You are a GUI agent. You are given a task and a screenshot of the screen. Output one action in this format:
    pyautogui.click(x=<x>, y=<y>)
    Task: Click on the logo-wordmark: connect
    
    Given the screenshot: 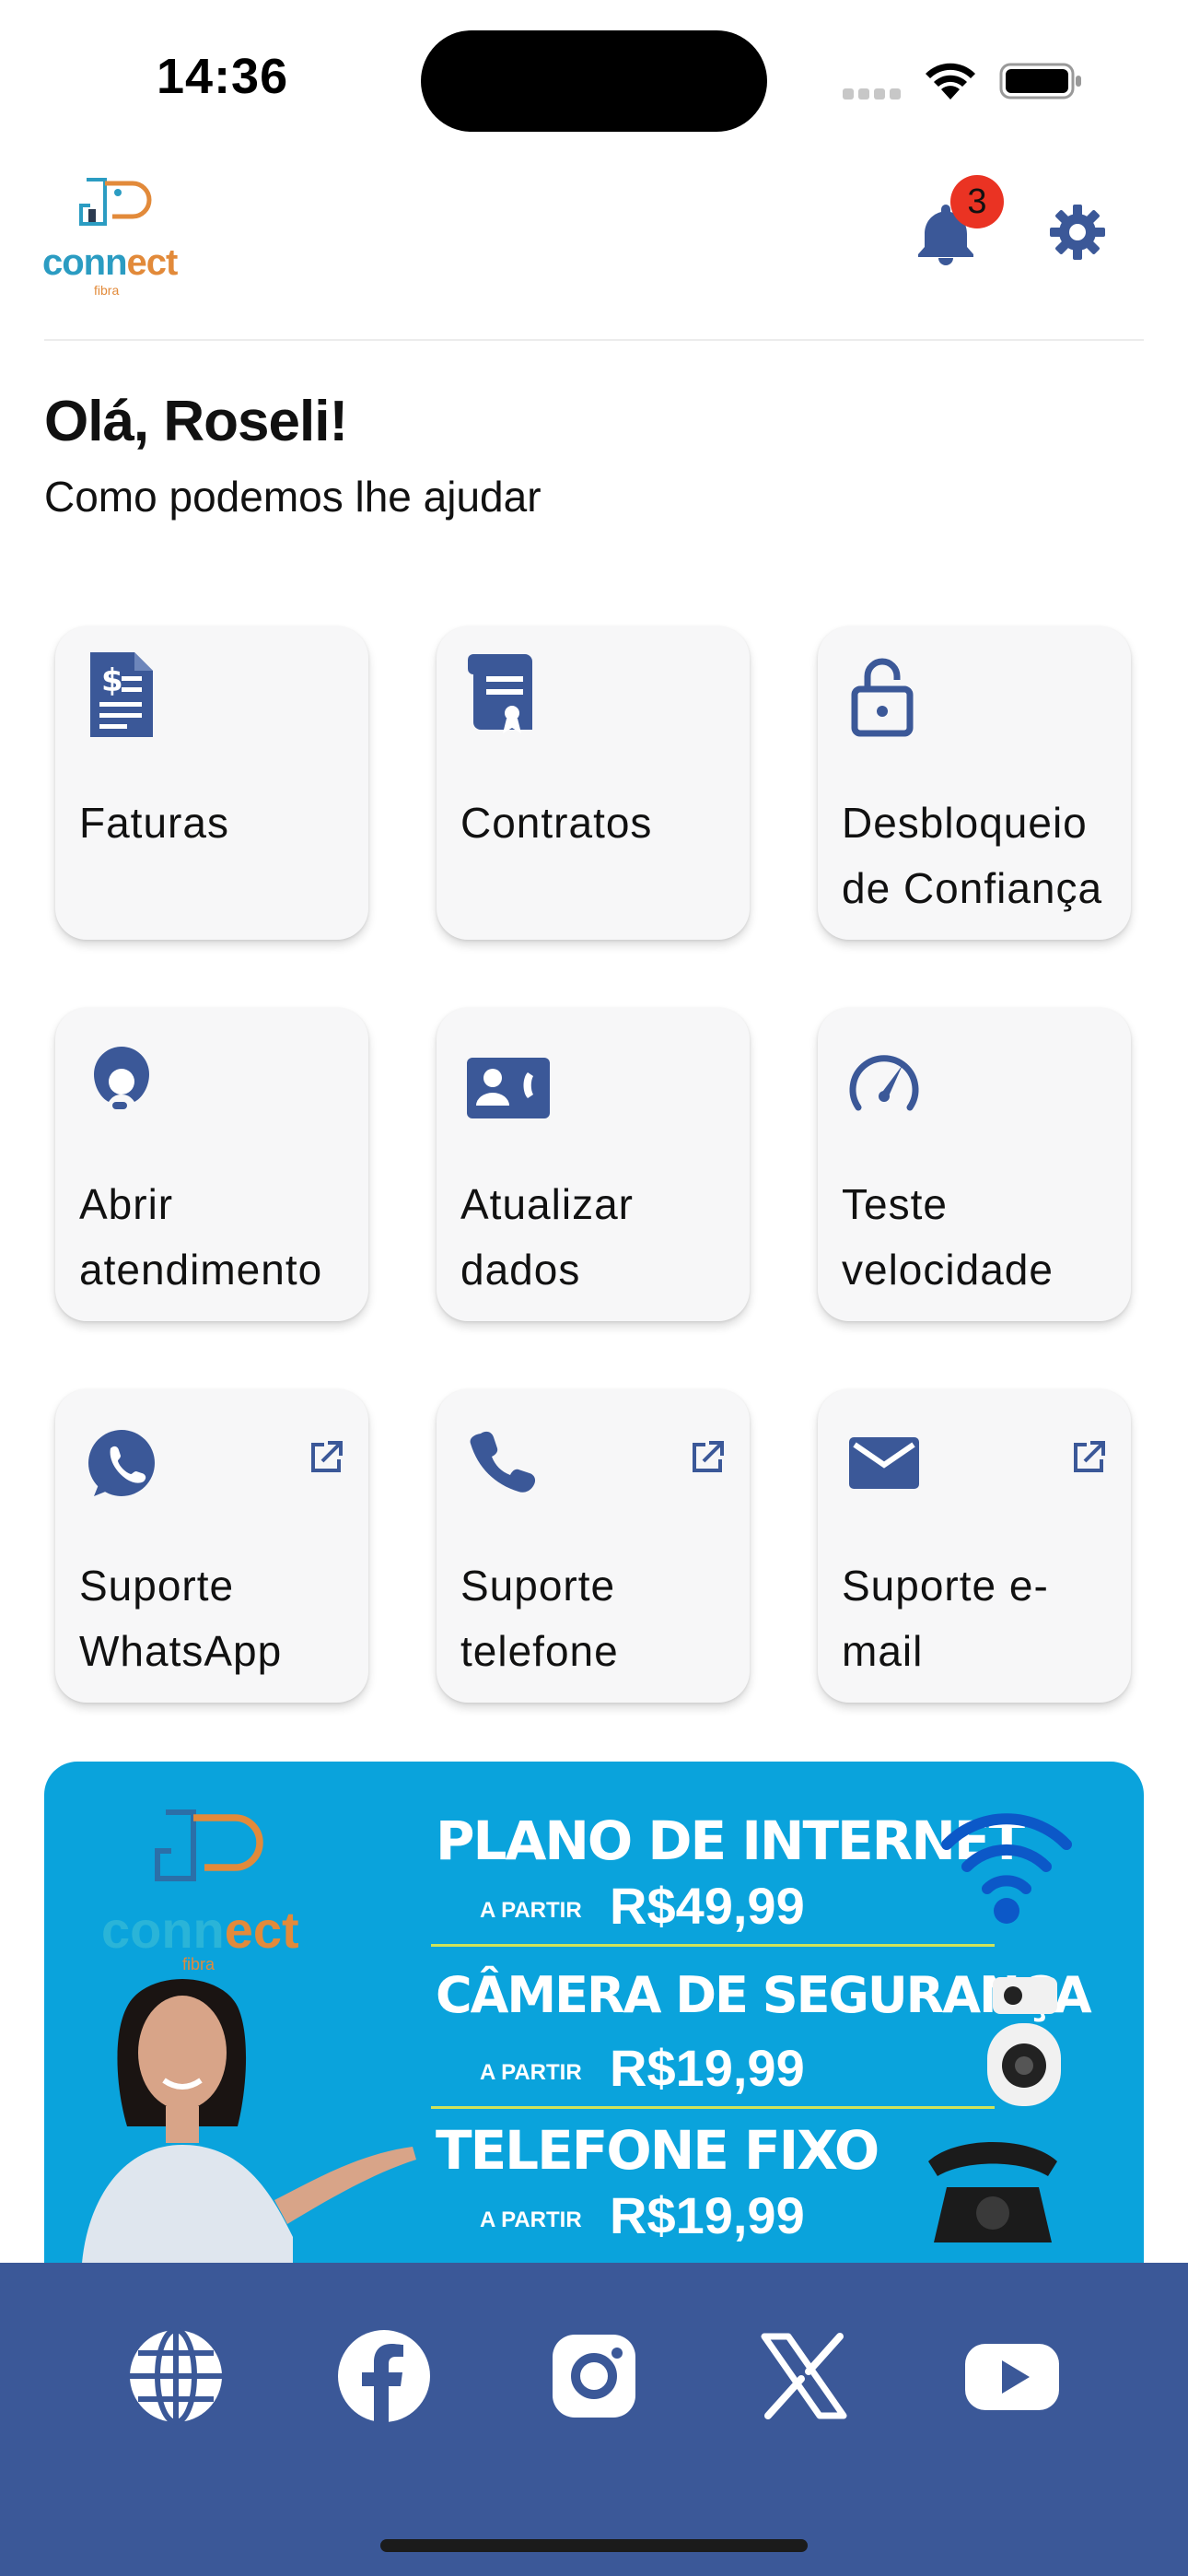 What is the action you would take?
    pyautogui.click(x=110, y=262)
    